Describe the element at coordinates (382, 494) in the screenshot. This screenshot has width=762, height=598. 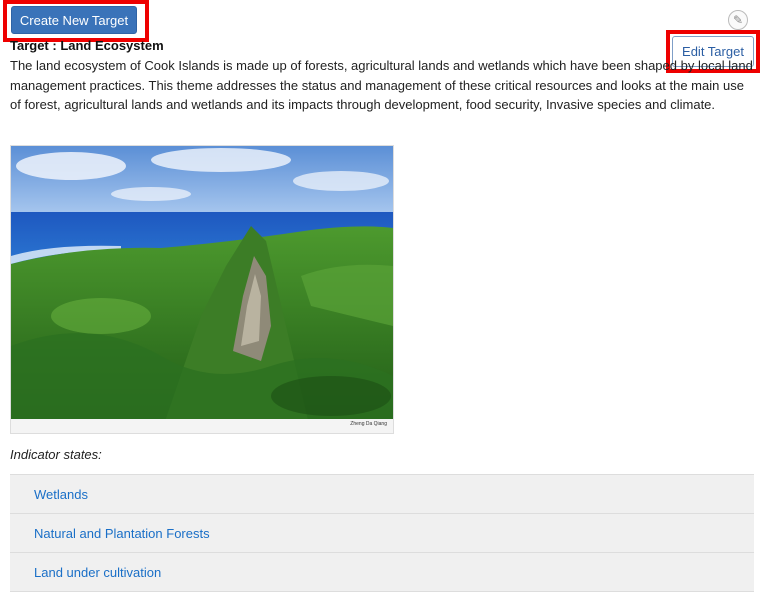
I see `list-item: Wetlands` at that location.